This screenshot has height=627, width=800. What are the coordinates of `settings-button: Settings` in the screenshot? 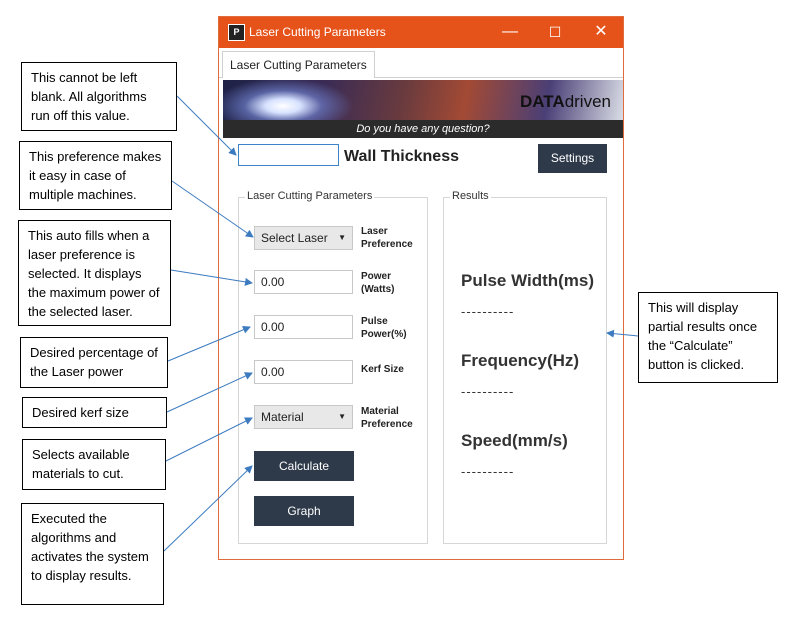 It's located at (572, 158).